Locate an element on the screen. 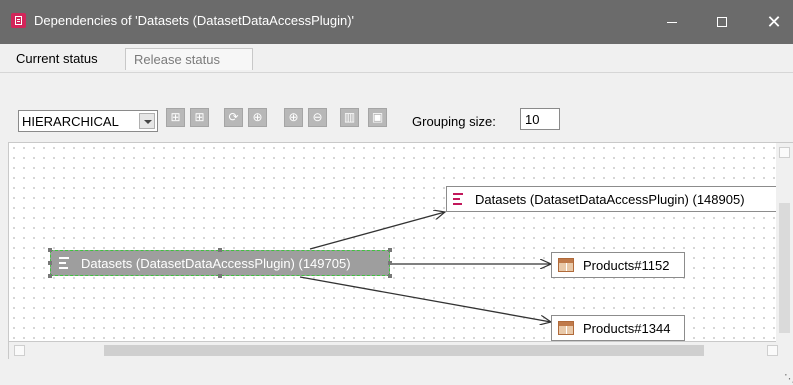  resize-grip-icon: ⋱ is located at coordinates (788, 378).